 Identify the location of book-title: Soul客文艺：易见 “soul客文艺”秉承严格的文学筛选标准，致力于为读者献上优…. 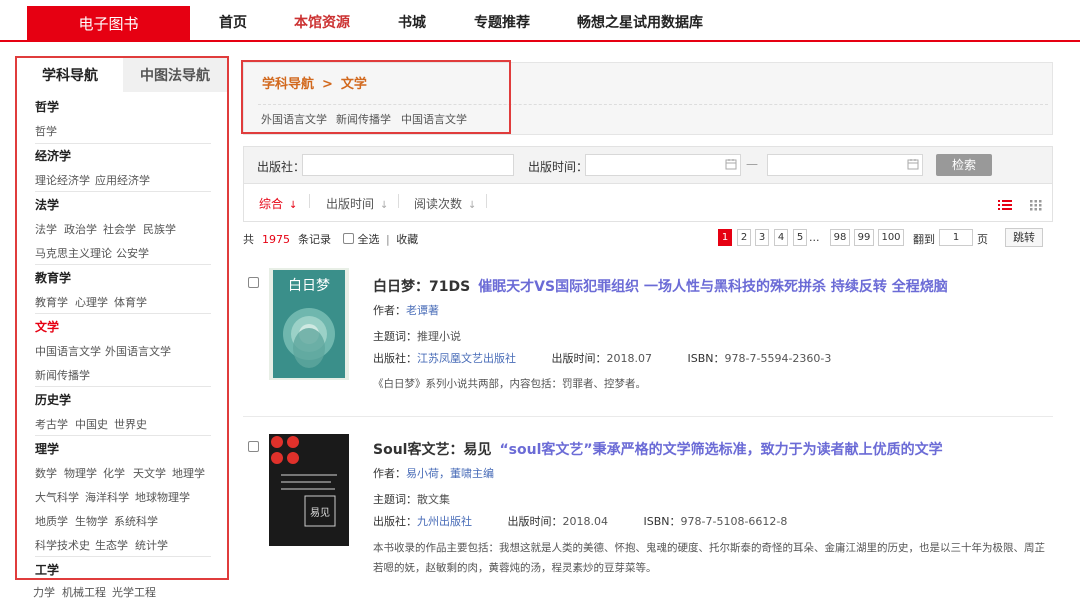
(658, 449).